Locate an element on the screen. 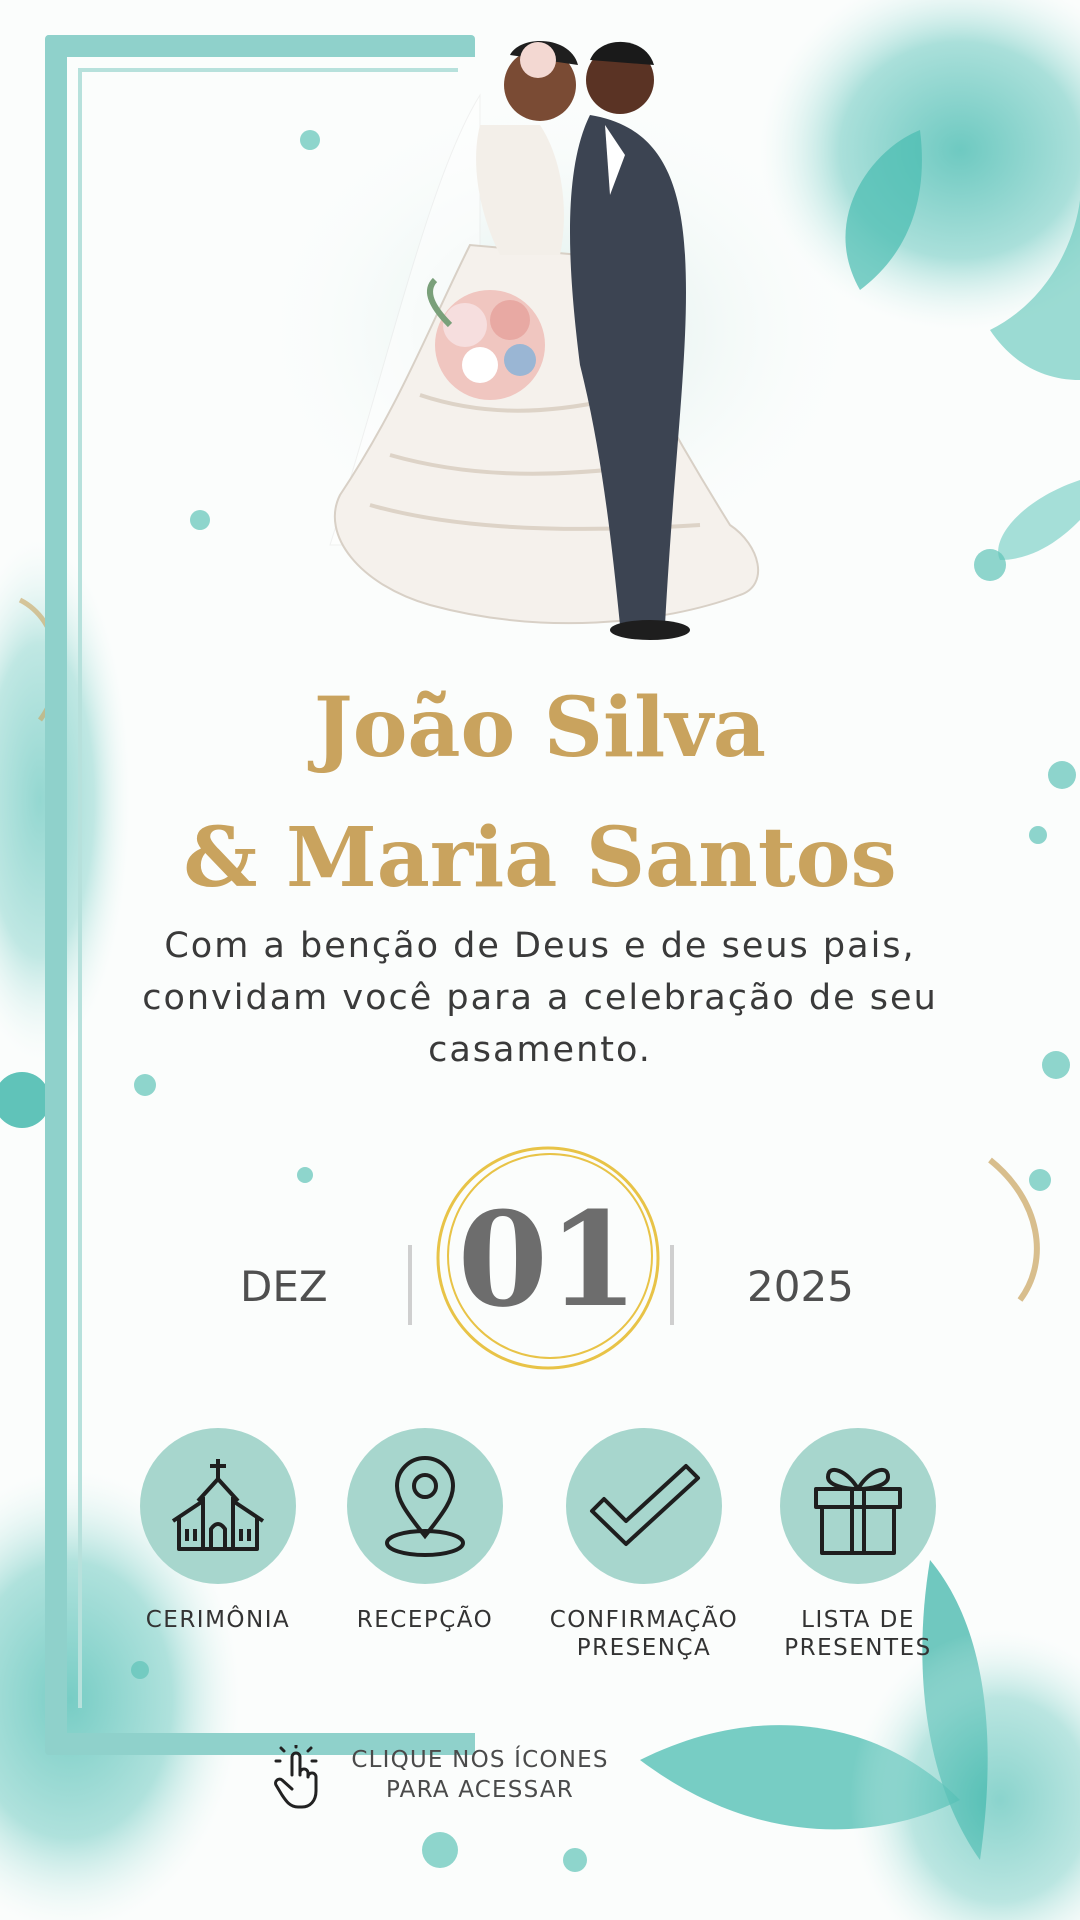  checkmark-icon is located at coordinates (644, 1506).